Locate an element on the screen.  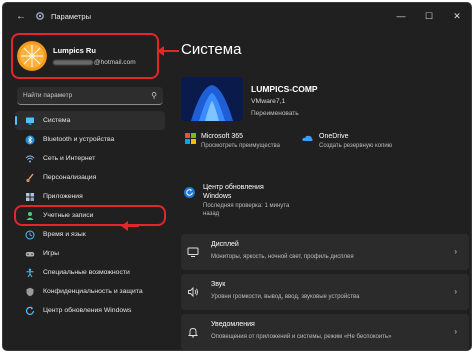
avatar is located at coordinates (32, 56).